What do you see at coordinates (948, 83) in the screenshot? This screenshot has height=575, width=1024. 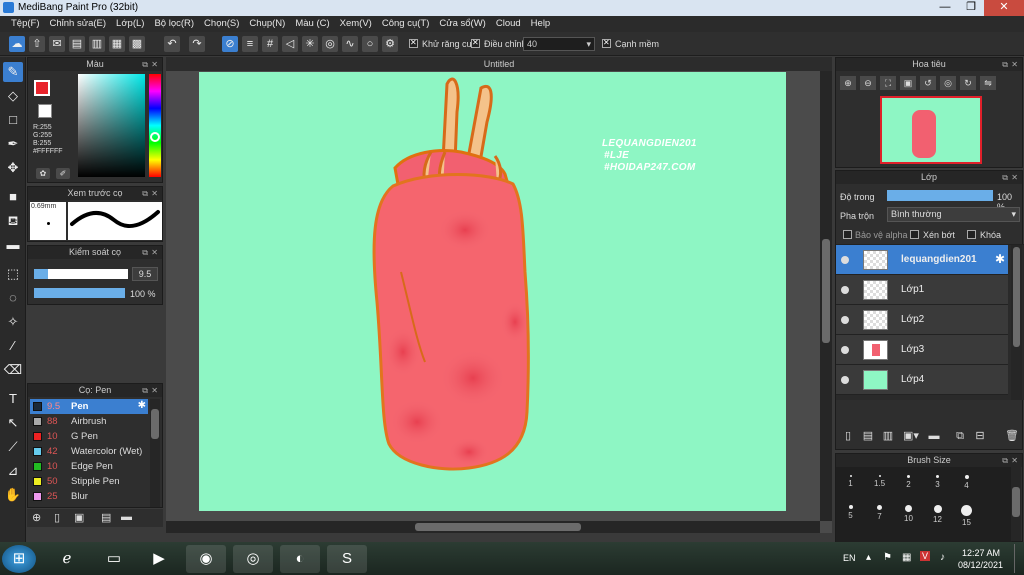 I see `rotate-reset-icon: ◎` at bounding box center [948, 83].